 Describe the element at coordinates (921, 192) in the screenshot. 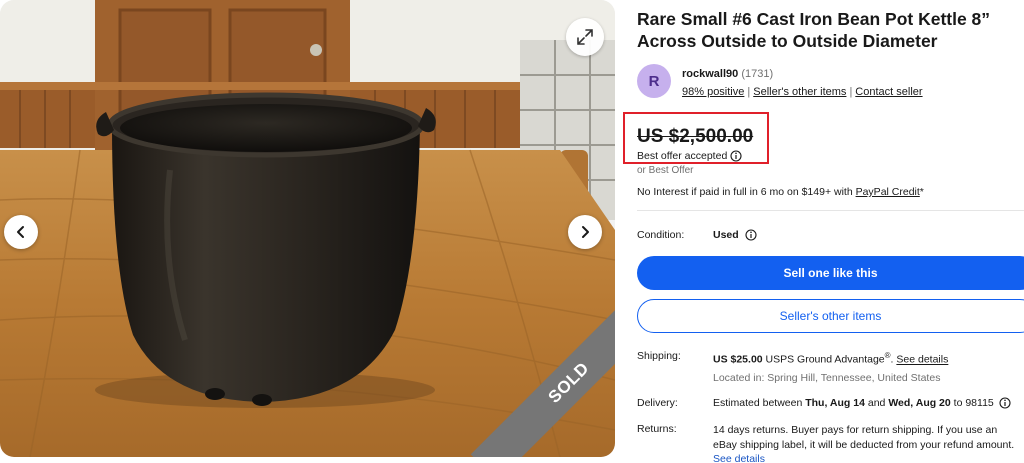

I see `paypal-credit-asterisk: *` at that location.